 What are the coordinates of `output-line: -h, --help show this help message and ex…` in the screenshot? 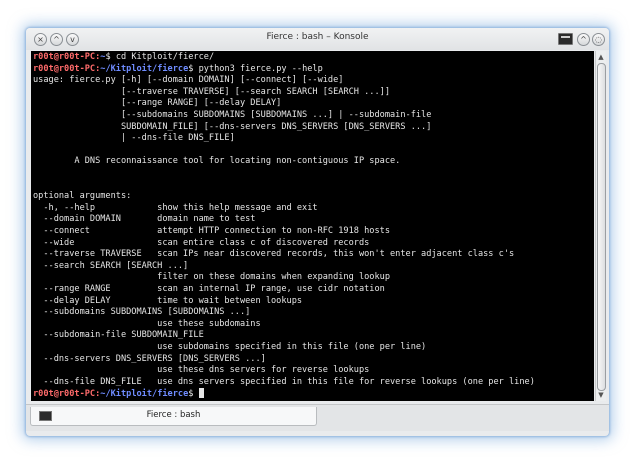 It's located at (175, 207).